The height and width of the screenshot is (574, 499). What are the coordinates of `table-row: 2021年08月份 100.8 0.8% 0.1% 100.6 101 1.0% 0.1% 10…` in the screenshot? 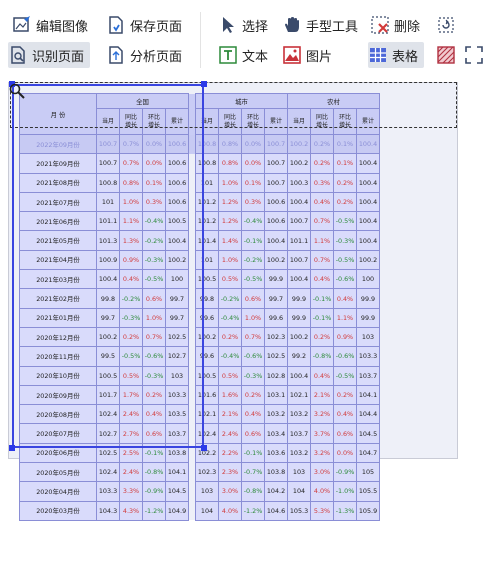 It's located at (199, 182).